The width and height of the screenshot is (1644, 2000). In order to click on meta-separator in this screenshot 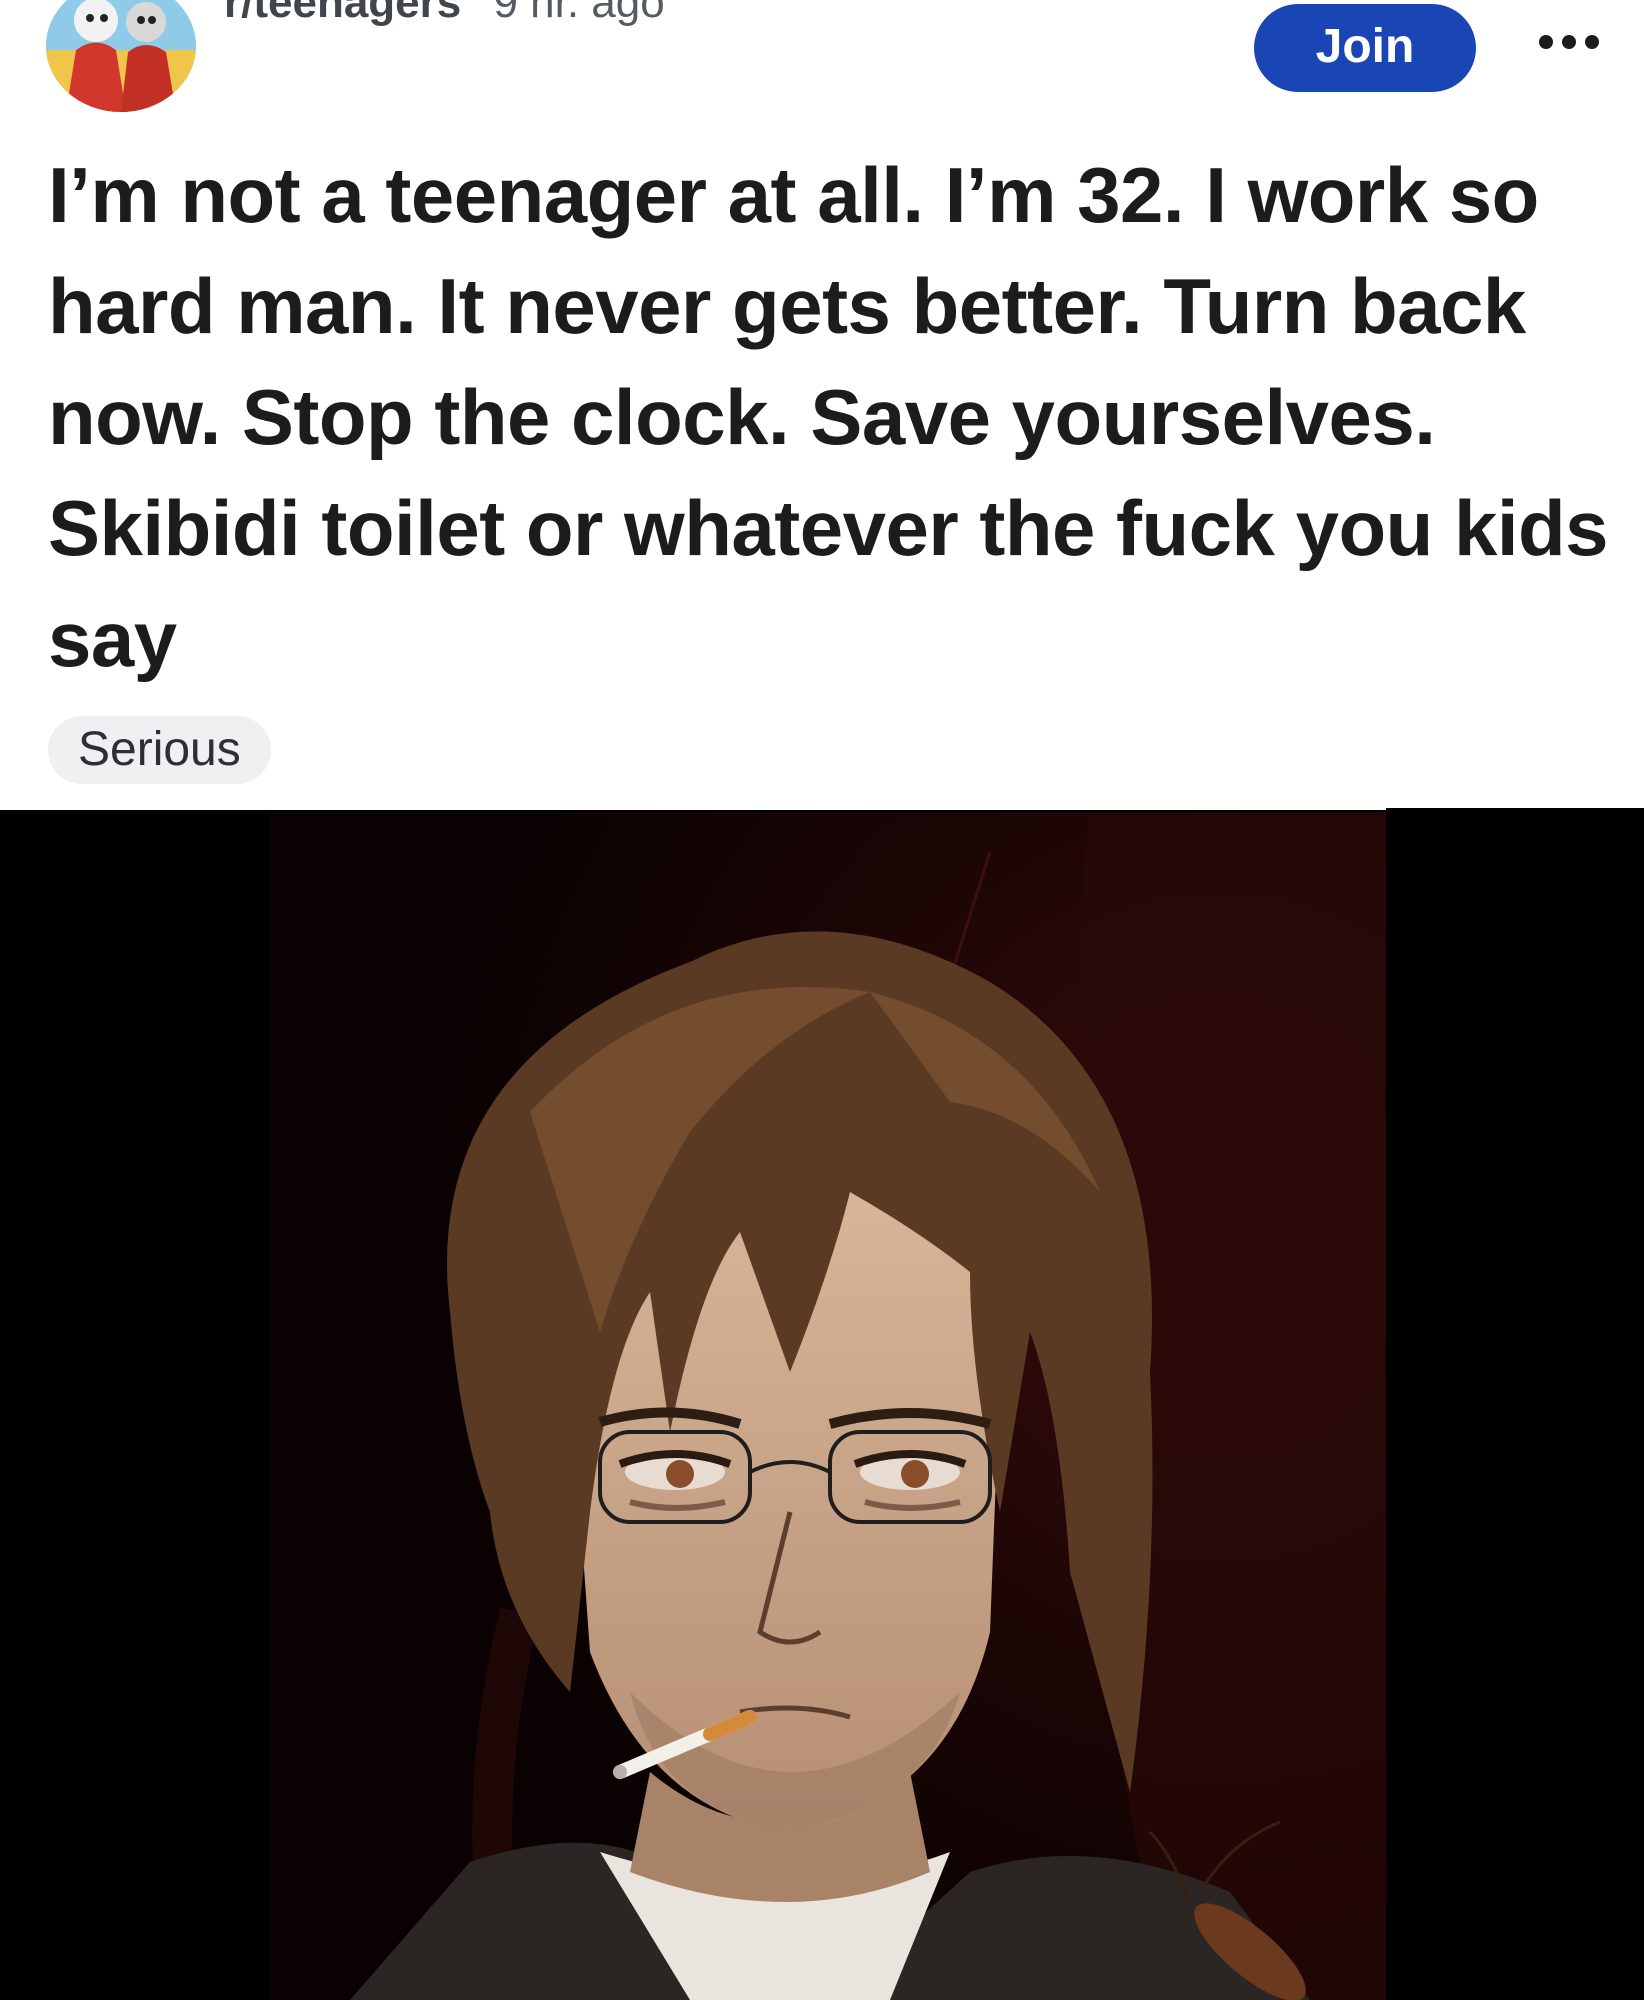, I will do `click(477, 13)`.